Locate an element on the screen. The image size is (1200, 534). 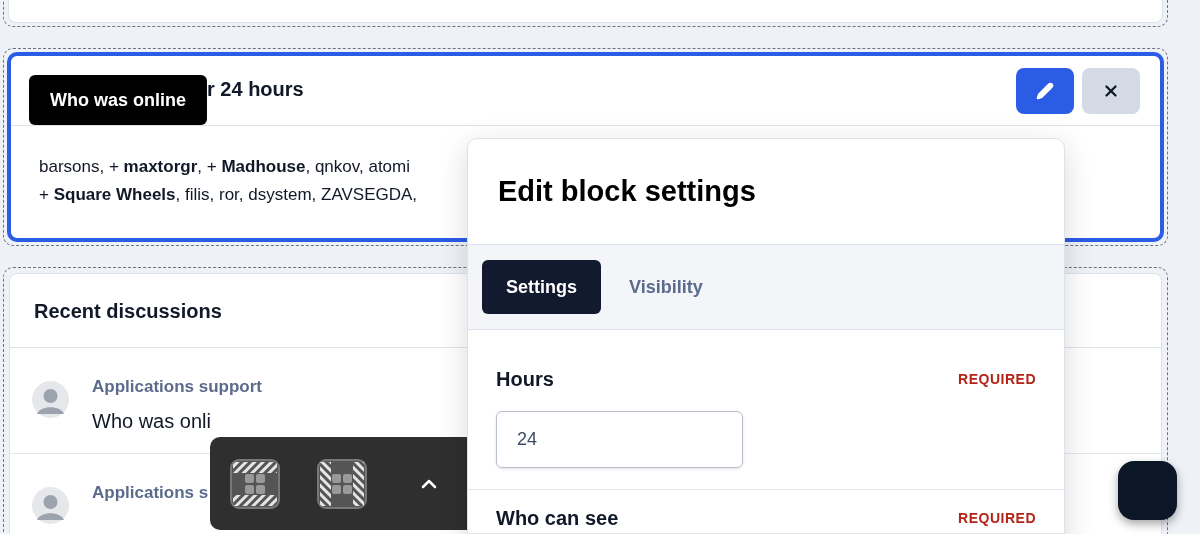
edit-button is located at coordinates (1045, 90).